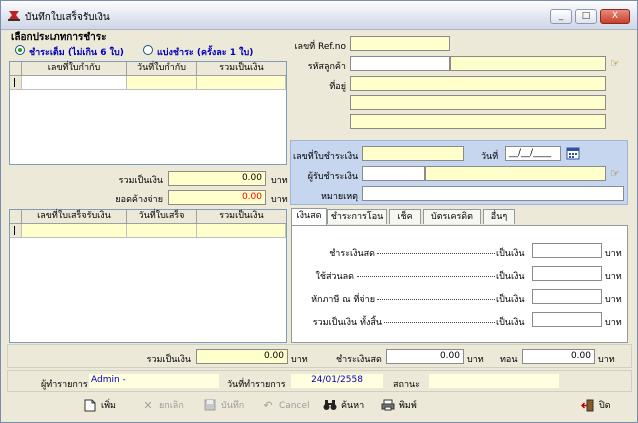 This screenshot has width=638, height=423. What do you see at coordinates (139, 200) in the screenshot?
I see `outstanding-label: ยอดค้างจ่าย` at bounding box center [139, 200].